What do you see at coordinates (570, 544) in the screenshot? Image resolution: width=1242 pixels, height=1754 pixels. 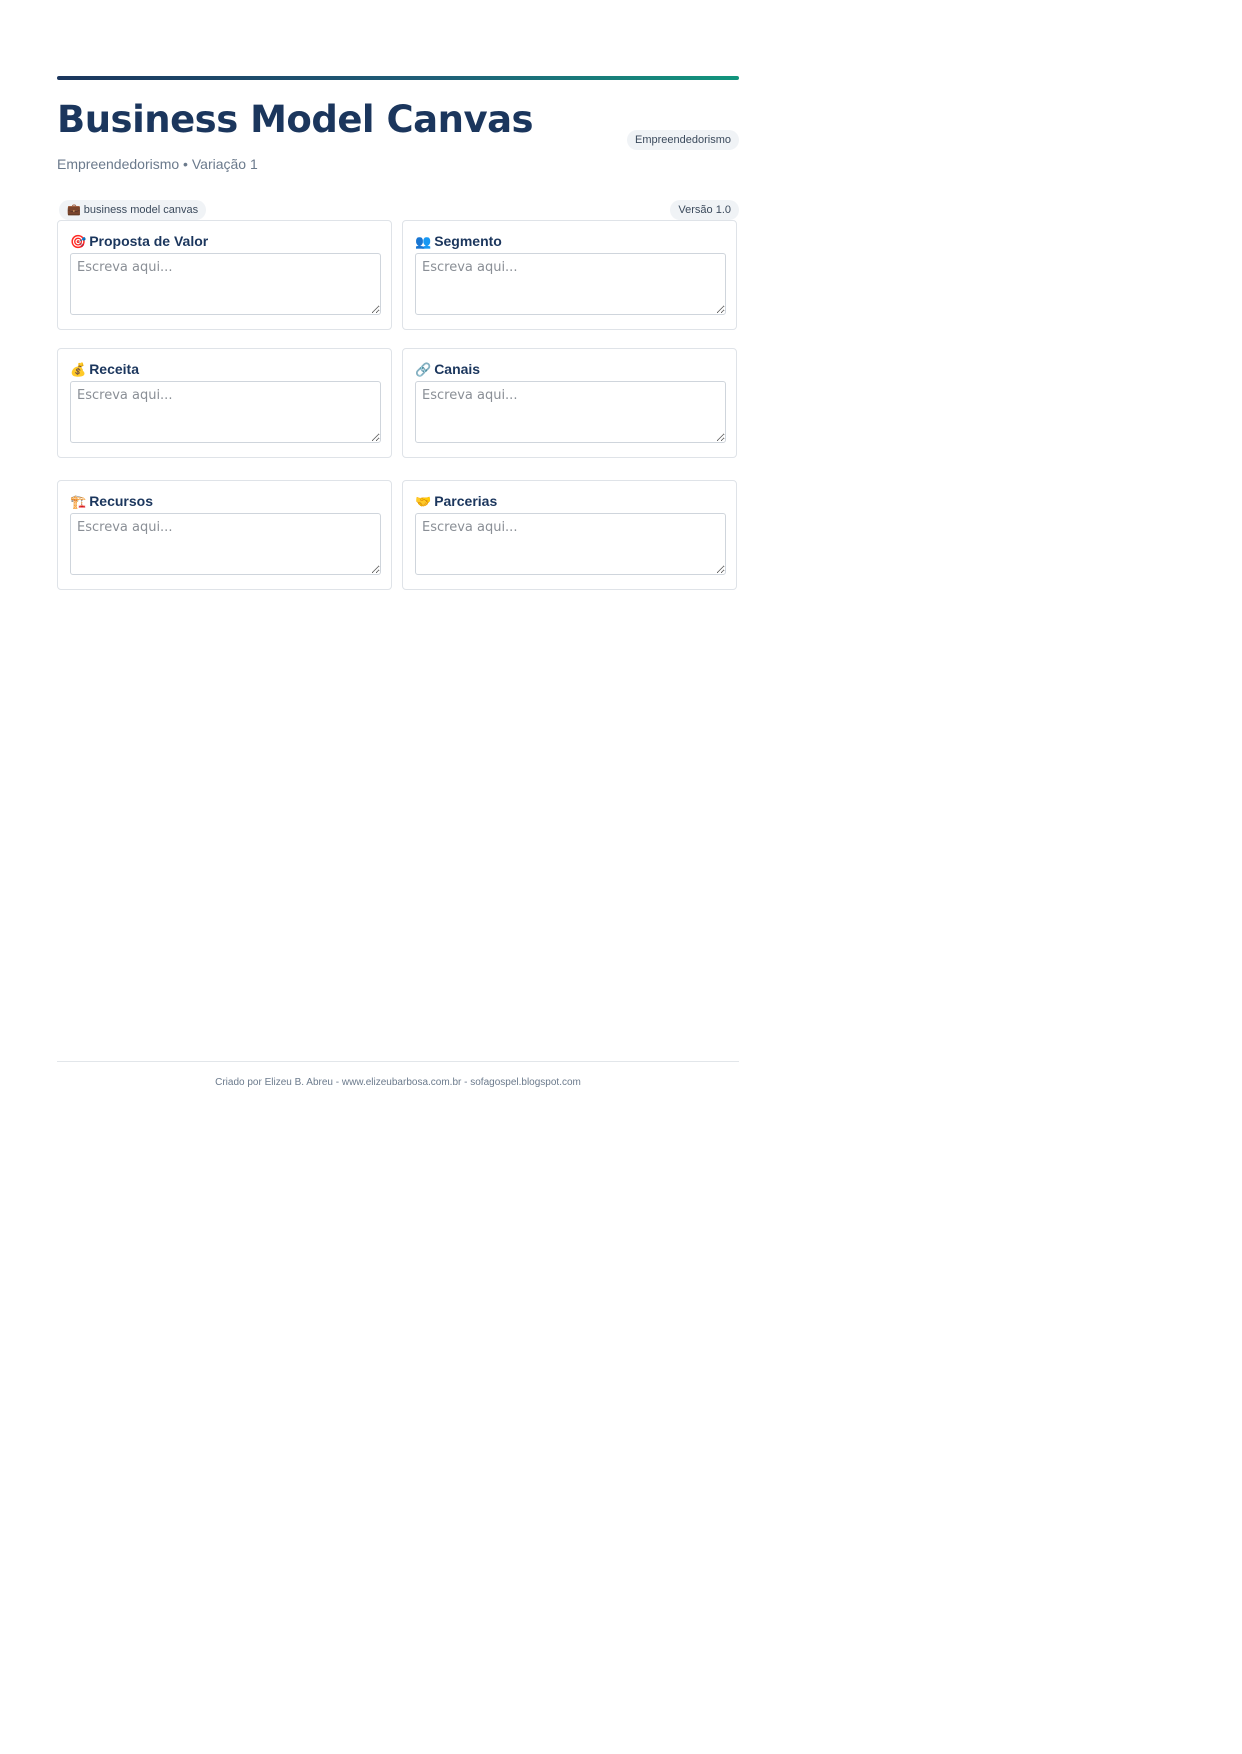 I see `parcerias-textarea` at bounding box center [570, 544].